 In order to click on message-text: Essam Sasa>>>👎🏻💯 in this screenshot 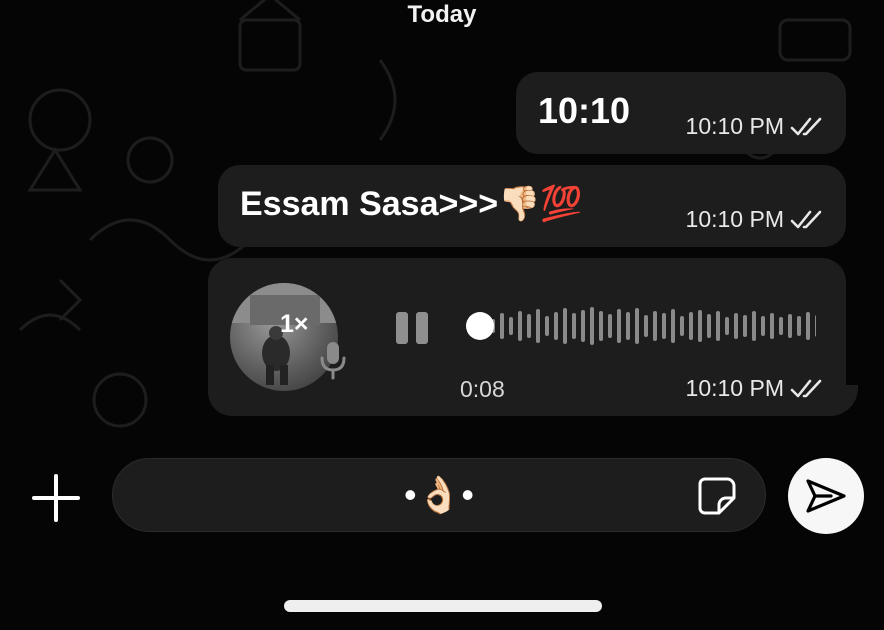, I will do `click(411, 204)`.